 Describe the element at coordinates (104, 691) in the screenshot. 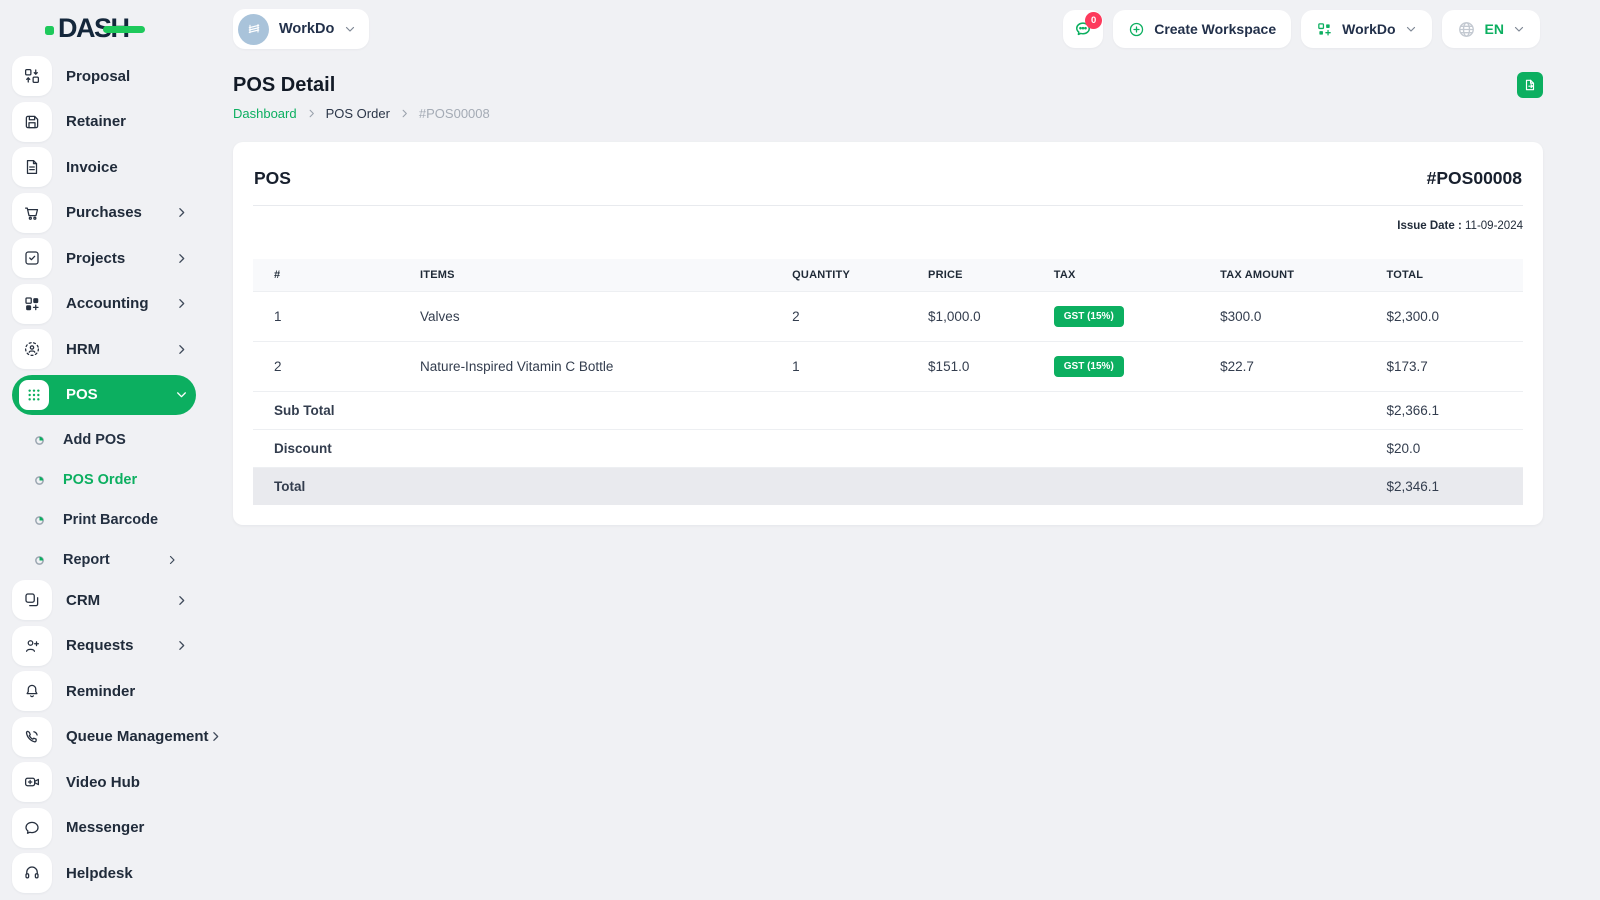

I see `sidebar-item-reminder: Reminder` at that location.